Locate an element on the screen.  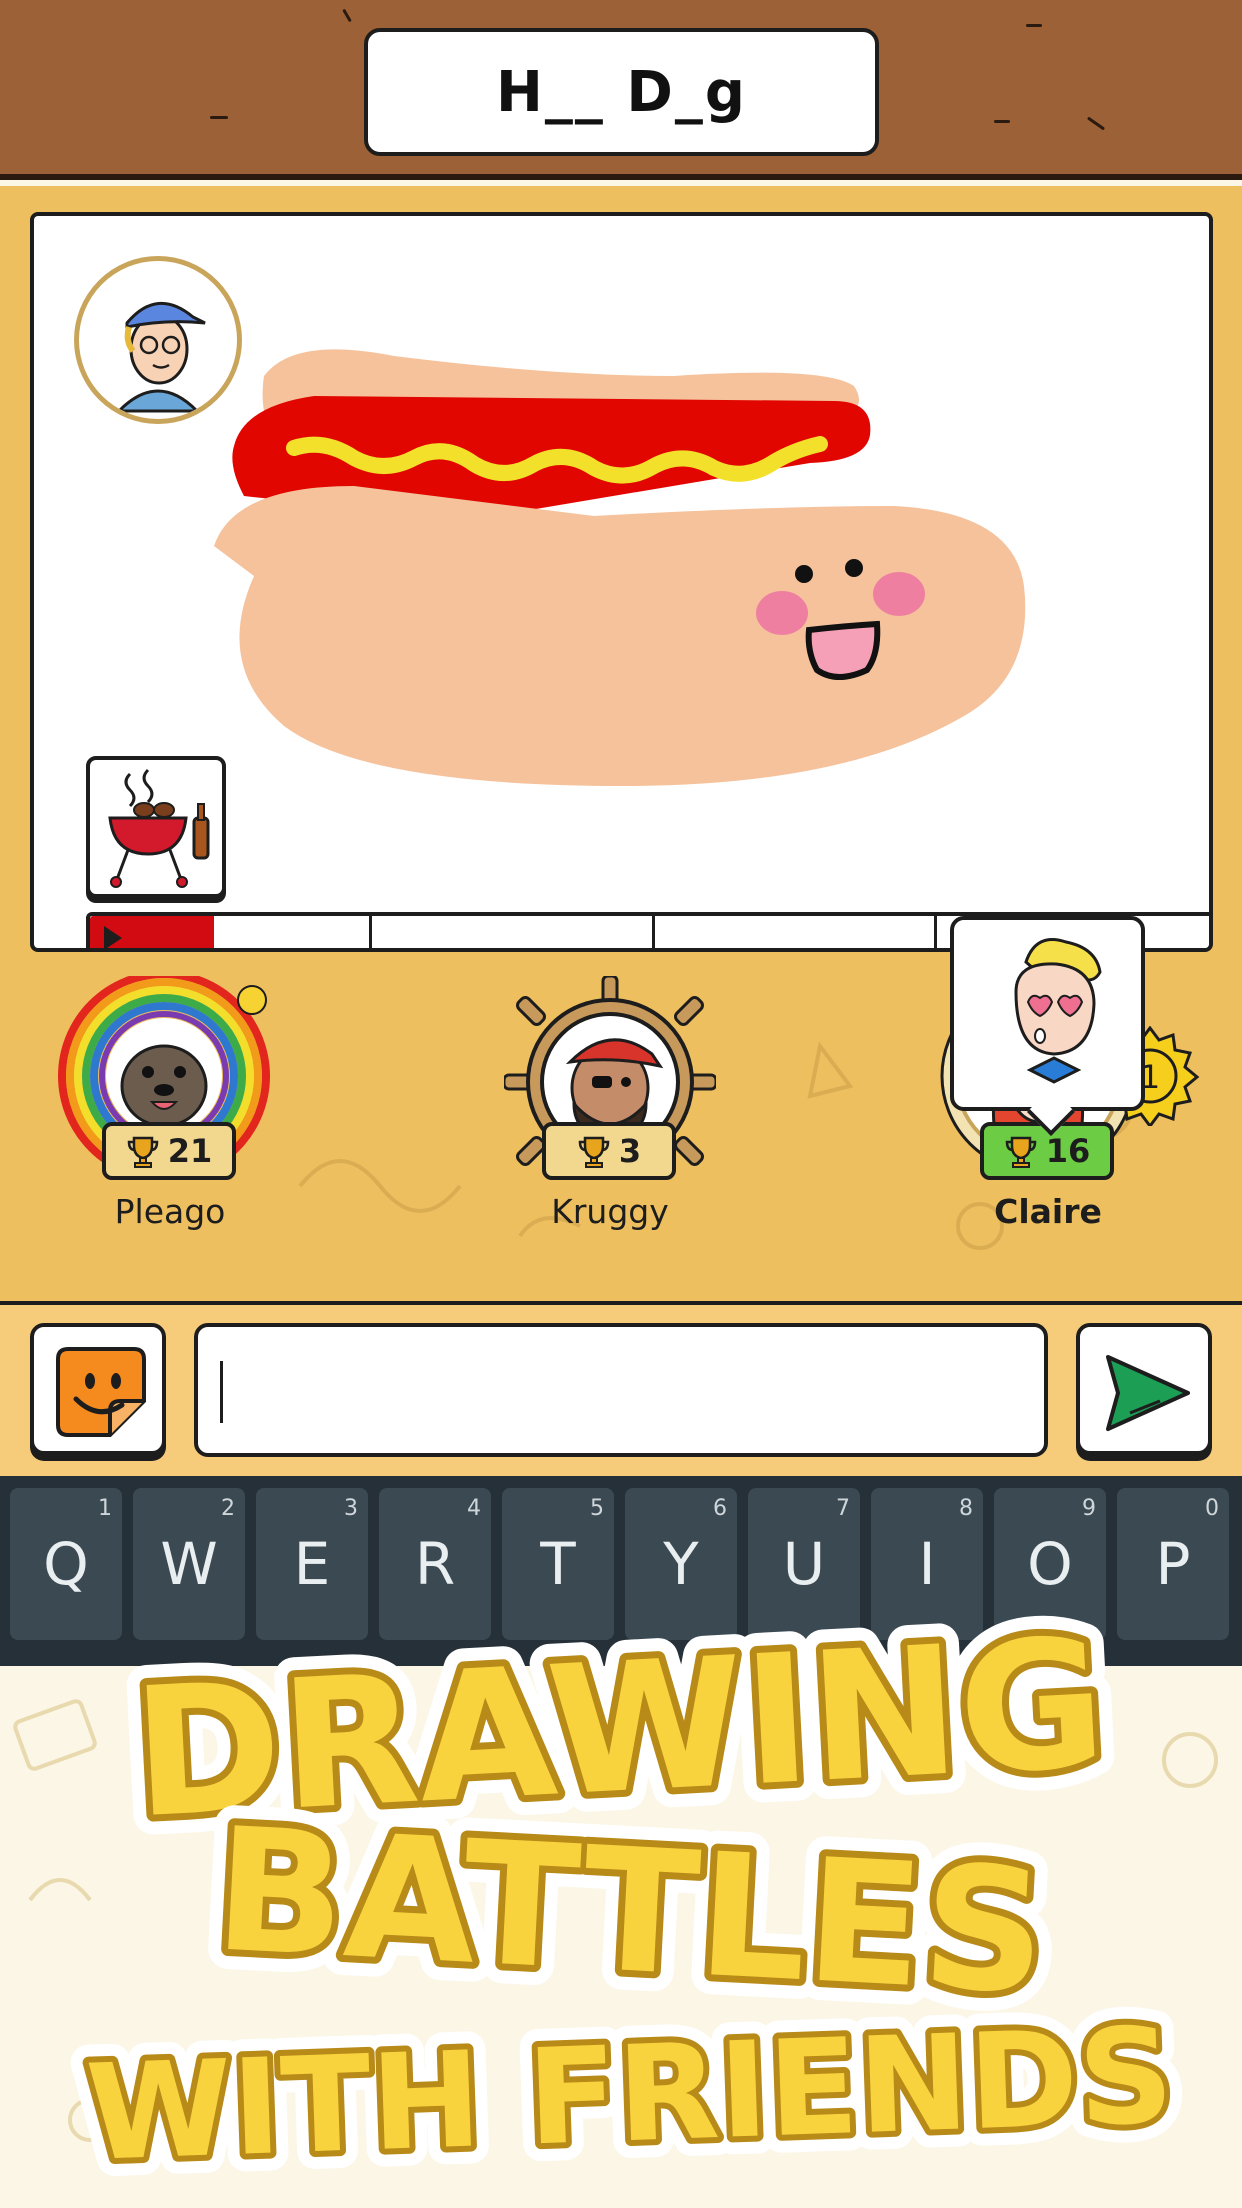
sticker-icon is located at coordinates (101, 1392).